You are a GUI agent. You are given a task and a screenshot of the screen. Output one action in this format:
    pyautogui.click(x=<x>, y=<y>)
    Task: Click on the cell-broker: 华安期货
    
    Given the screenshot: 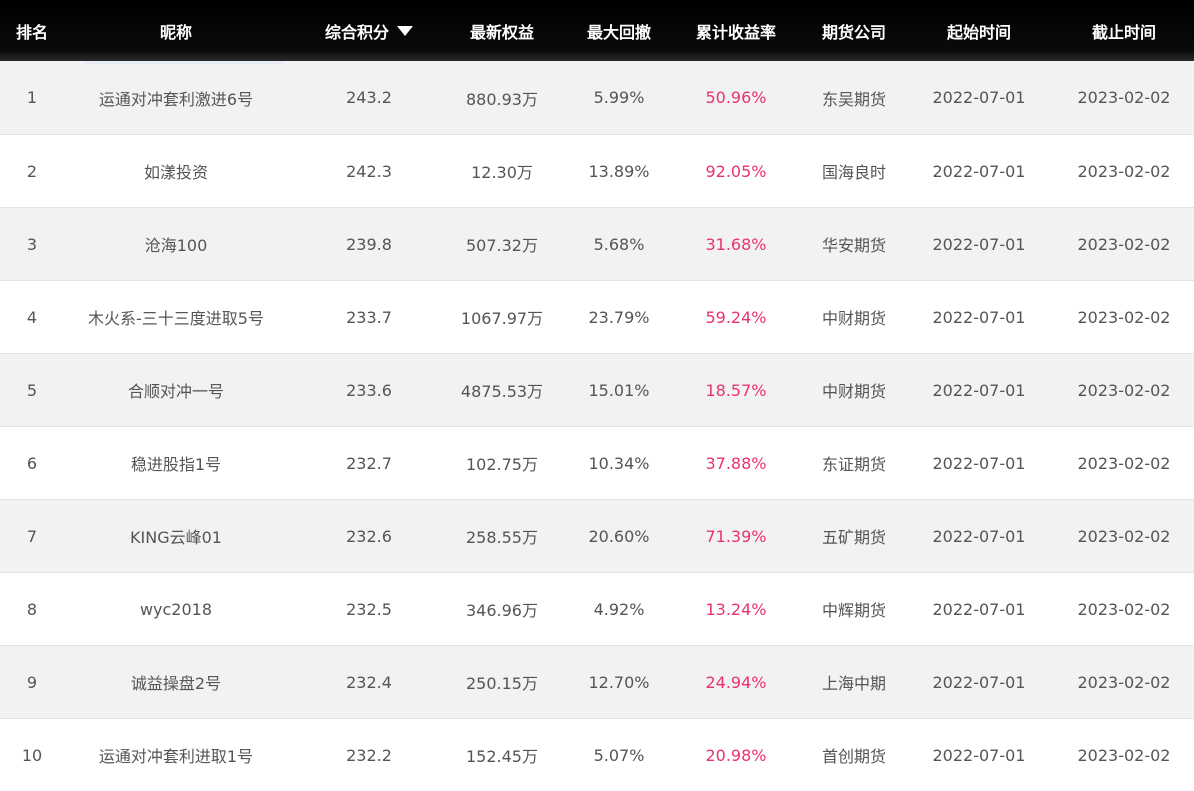 What is the action you would take?
    pyautogui.click(x=853, y=245)
    